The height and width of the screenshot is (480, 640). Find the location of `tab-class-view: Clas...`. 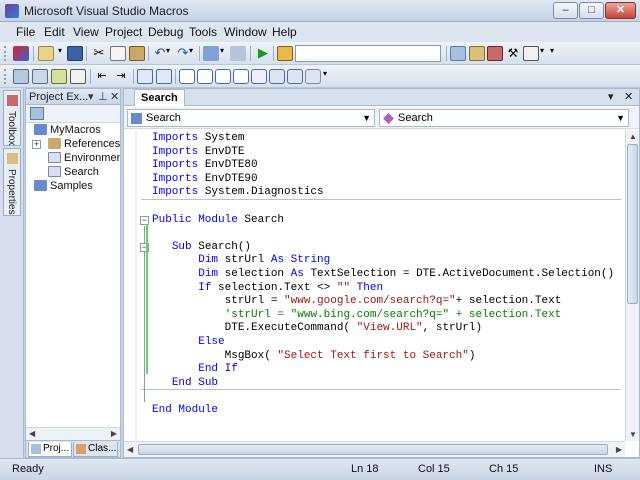

tab-class-view: Clas... is located at coordinates (95, 449).